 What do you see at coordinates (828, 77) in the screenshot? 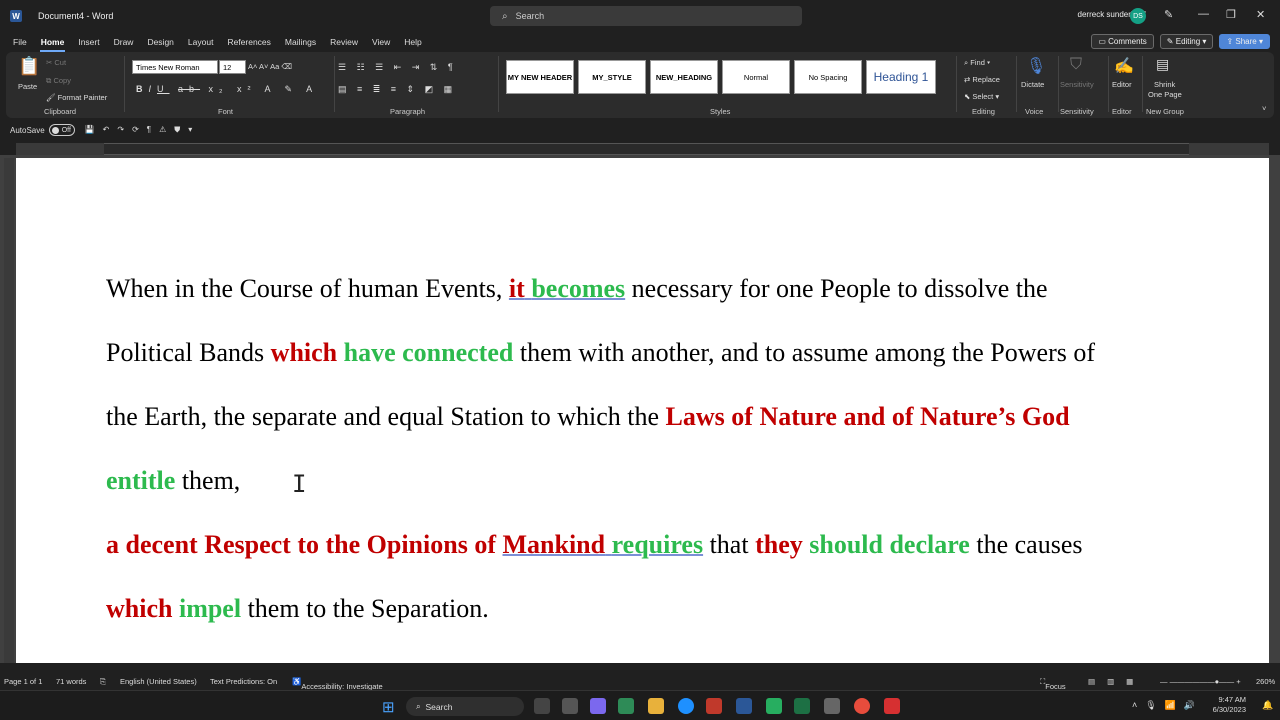
I see `style-no-spacing: No Spacing` at bounding box center [828, 77].